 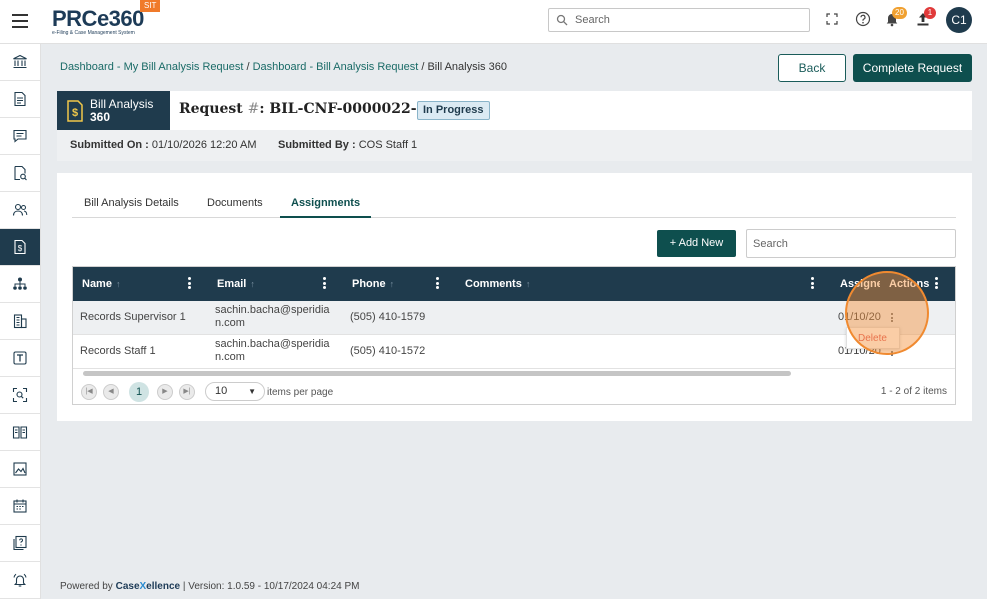 I want to click on sidebar-item-users, so click(x=20, y=210).